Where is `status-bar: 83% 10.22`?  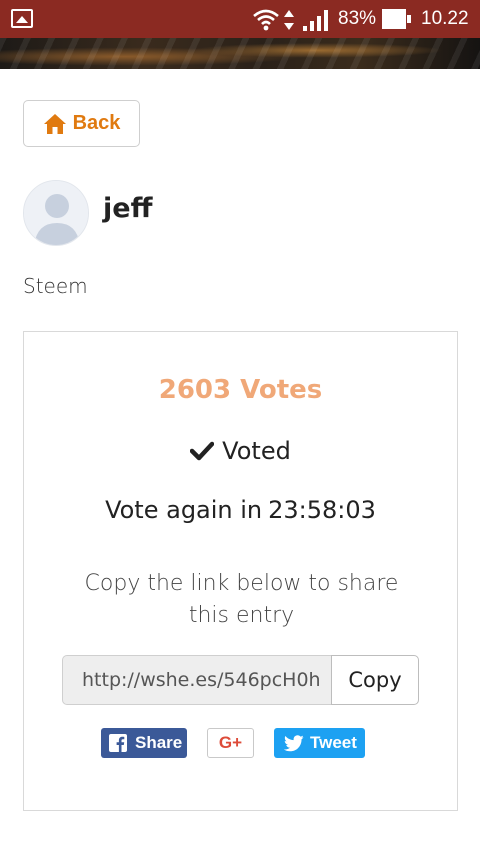 status-bar: 83% 10.22 is located at coordinates (240, 19).